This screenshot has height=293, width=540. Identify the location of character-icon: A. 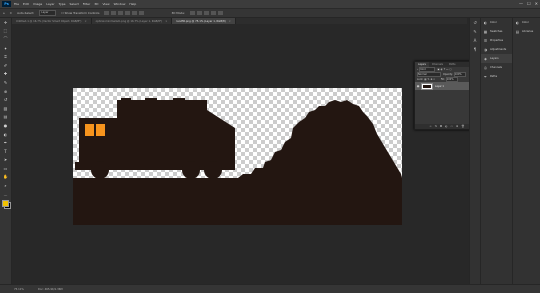
(475, 40).